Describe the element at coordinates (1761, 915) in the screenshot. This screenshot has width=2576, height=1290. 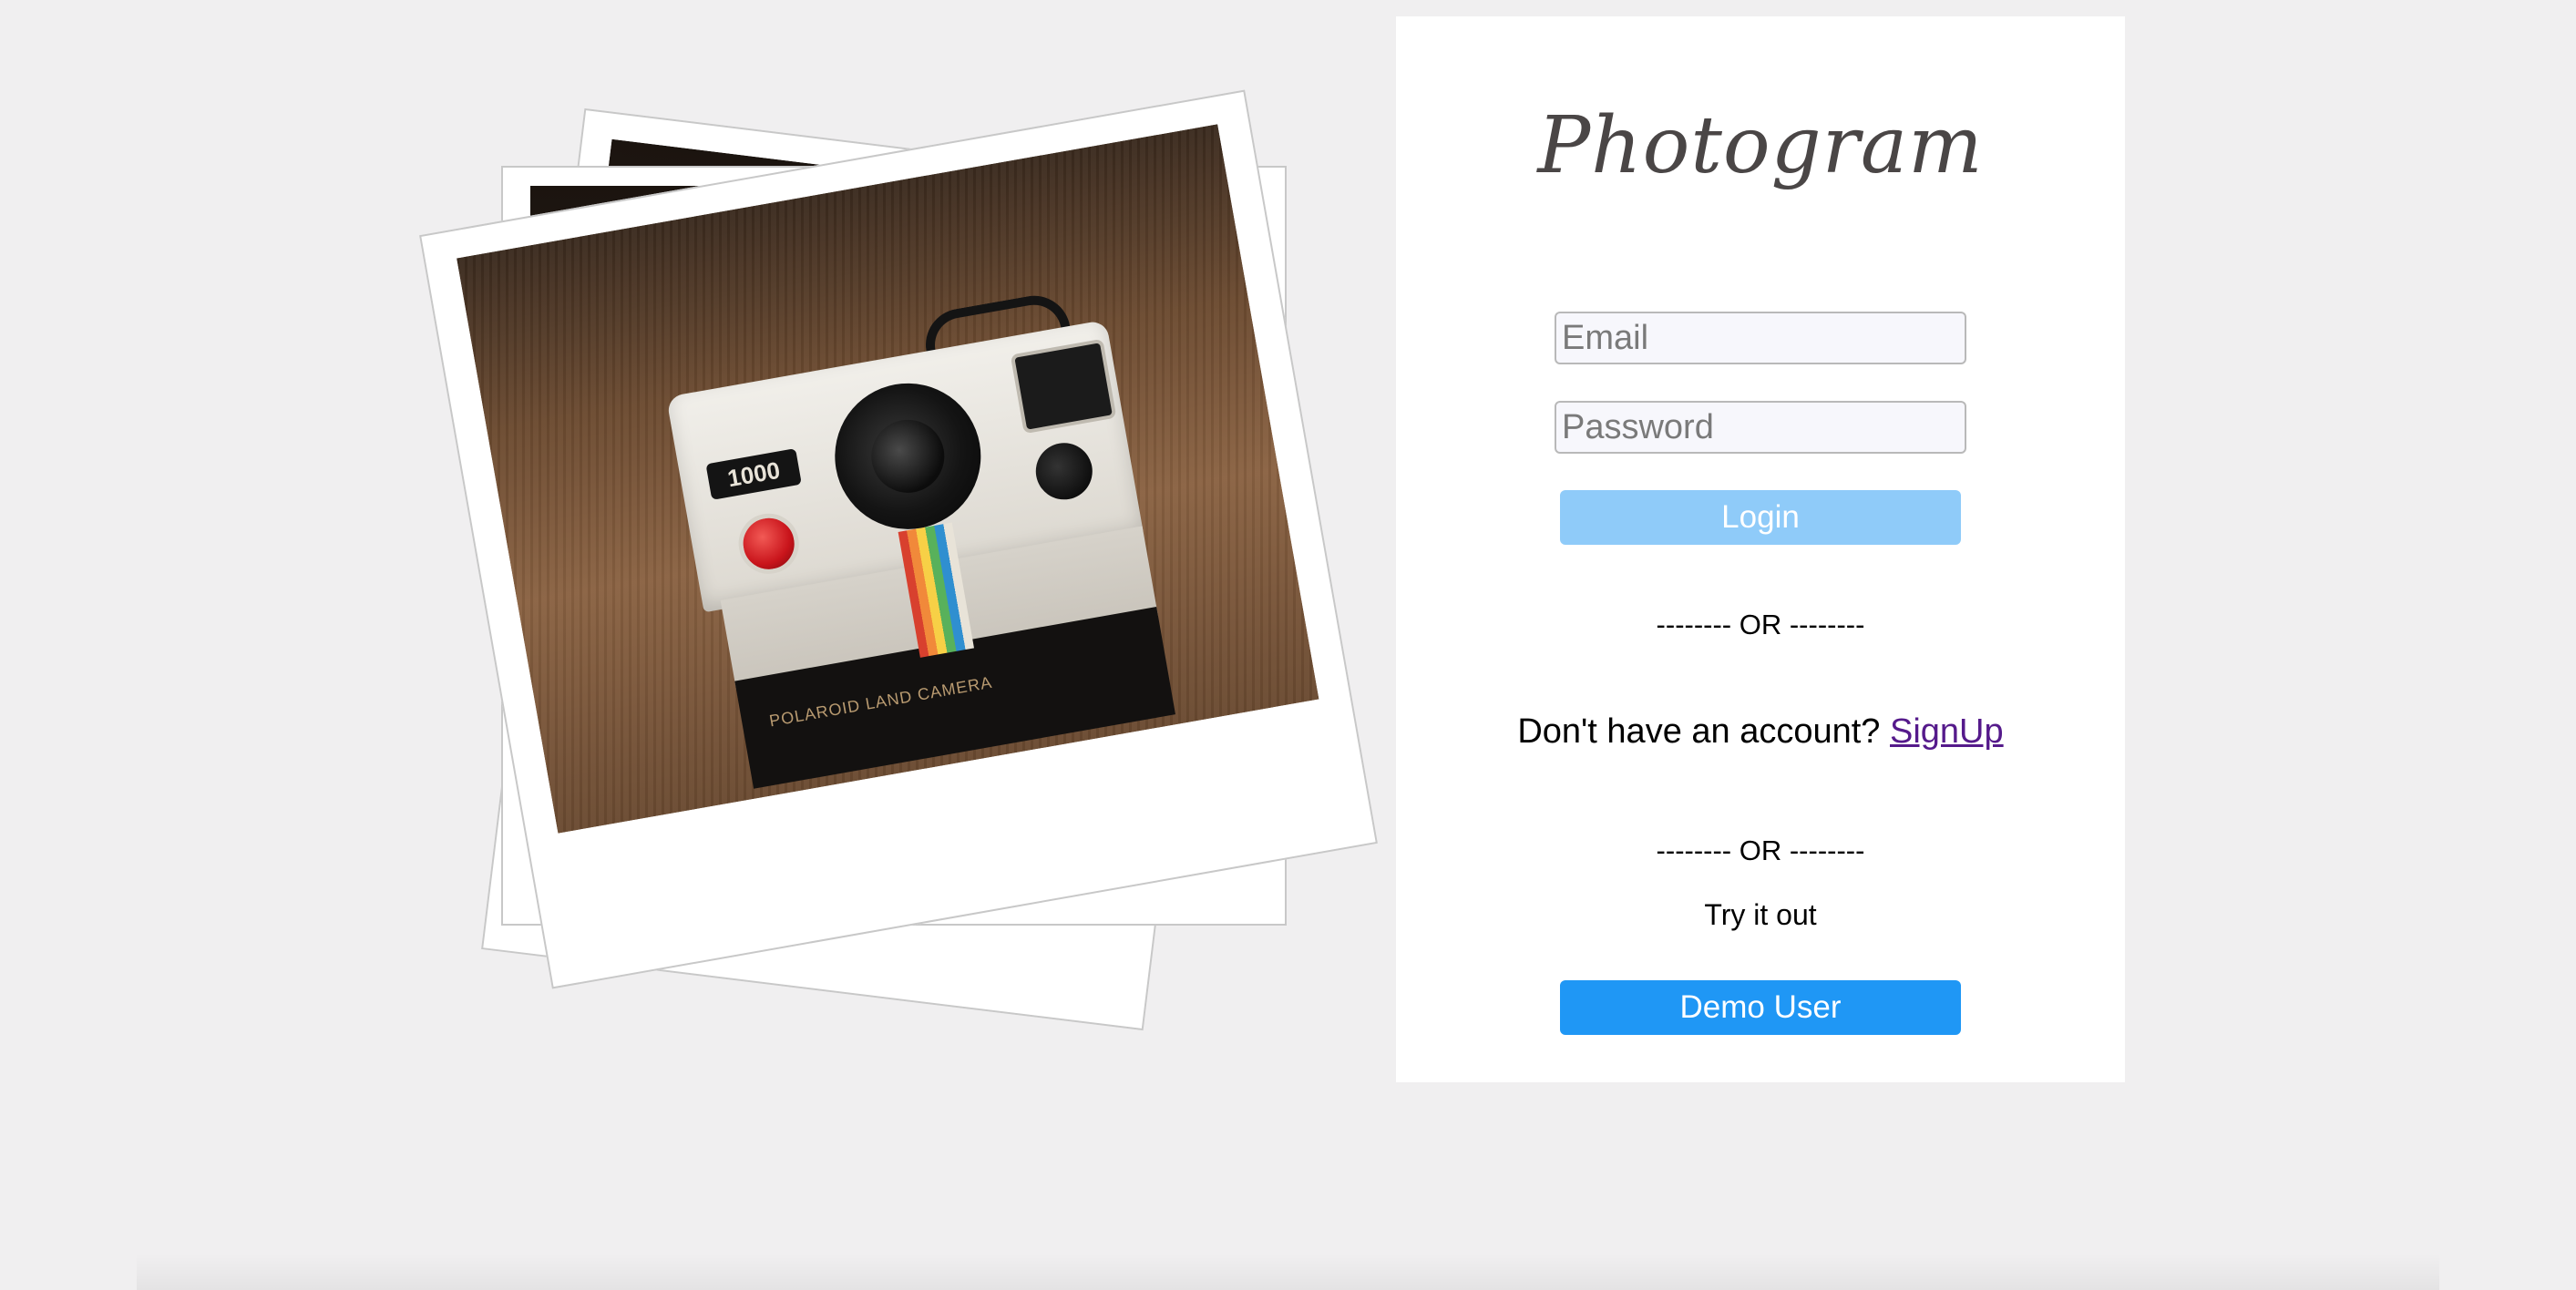
I see `try-it-out-text: Try it out` at that location.